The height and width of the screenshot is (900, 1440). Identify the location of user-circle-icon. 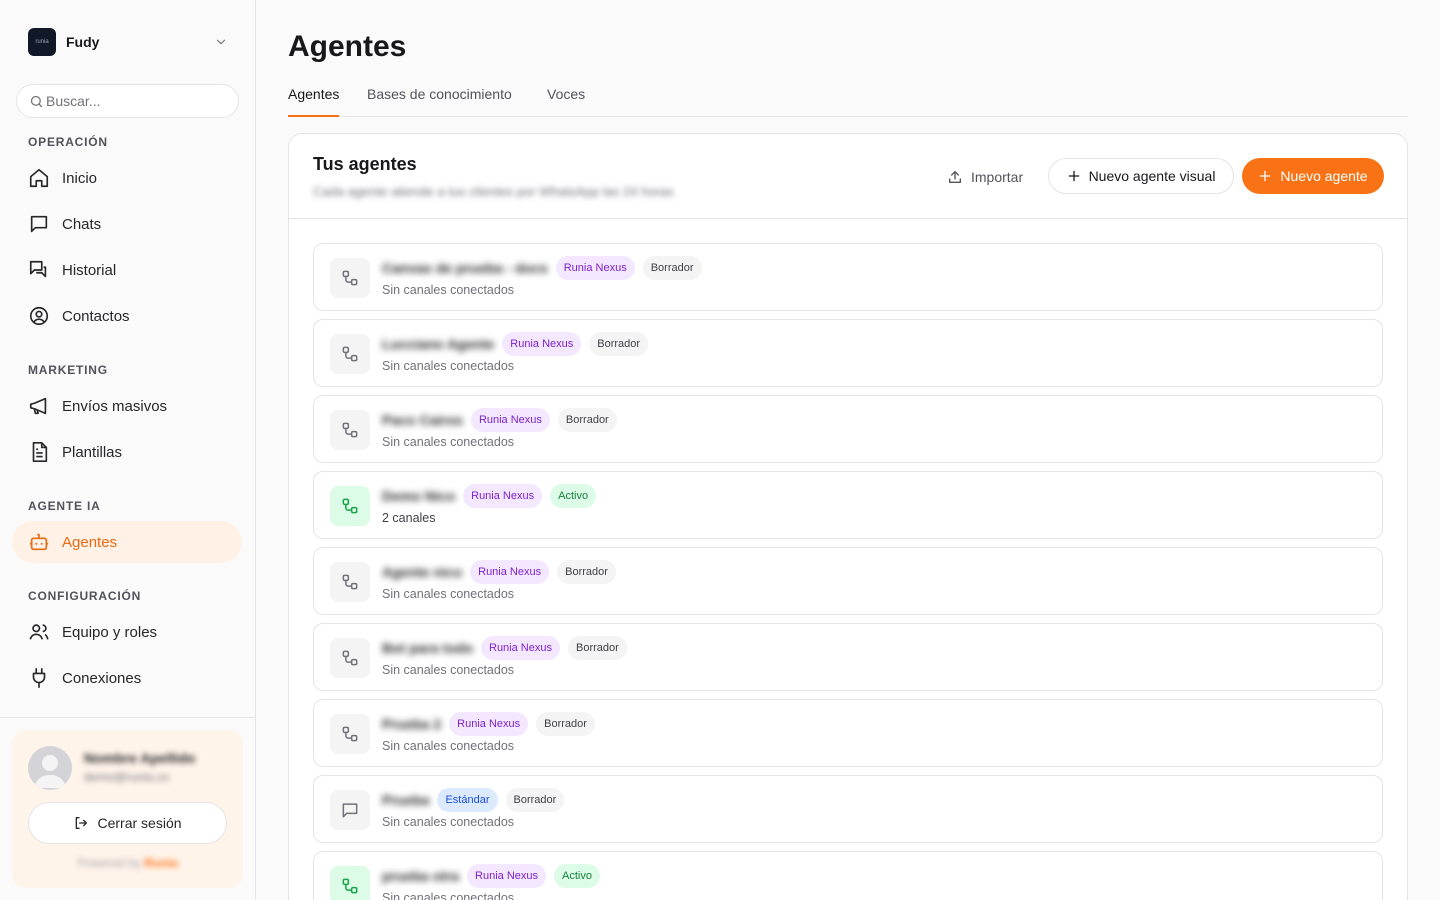
(39, 316).